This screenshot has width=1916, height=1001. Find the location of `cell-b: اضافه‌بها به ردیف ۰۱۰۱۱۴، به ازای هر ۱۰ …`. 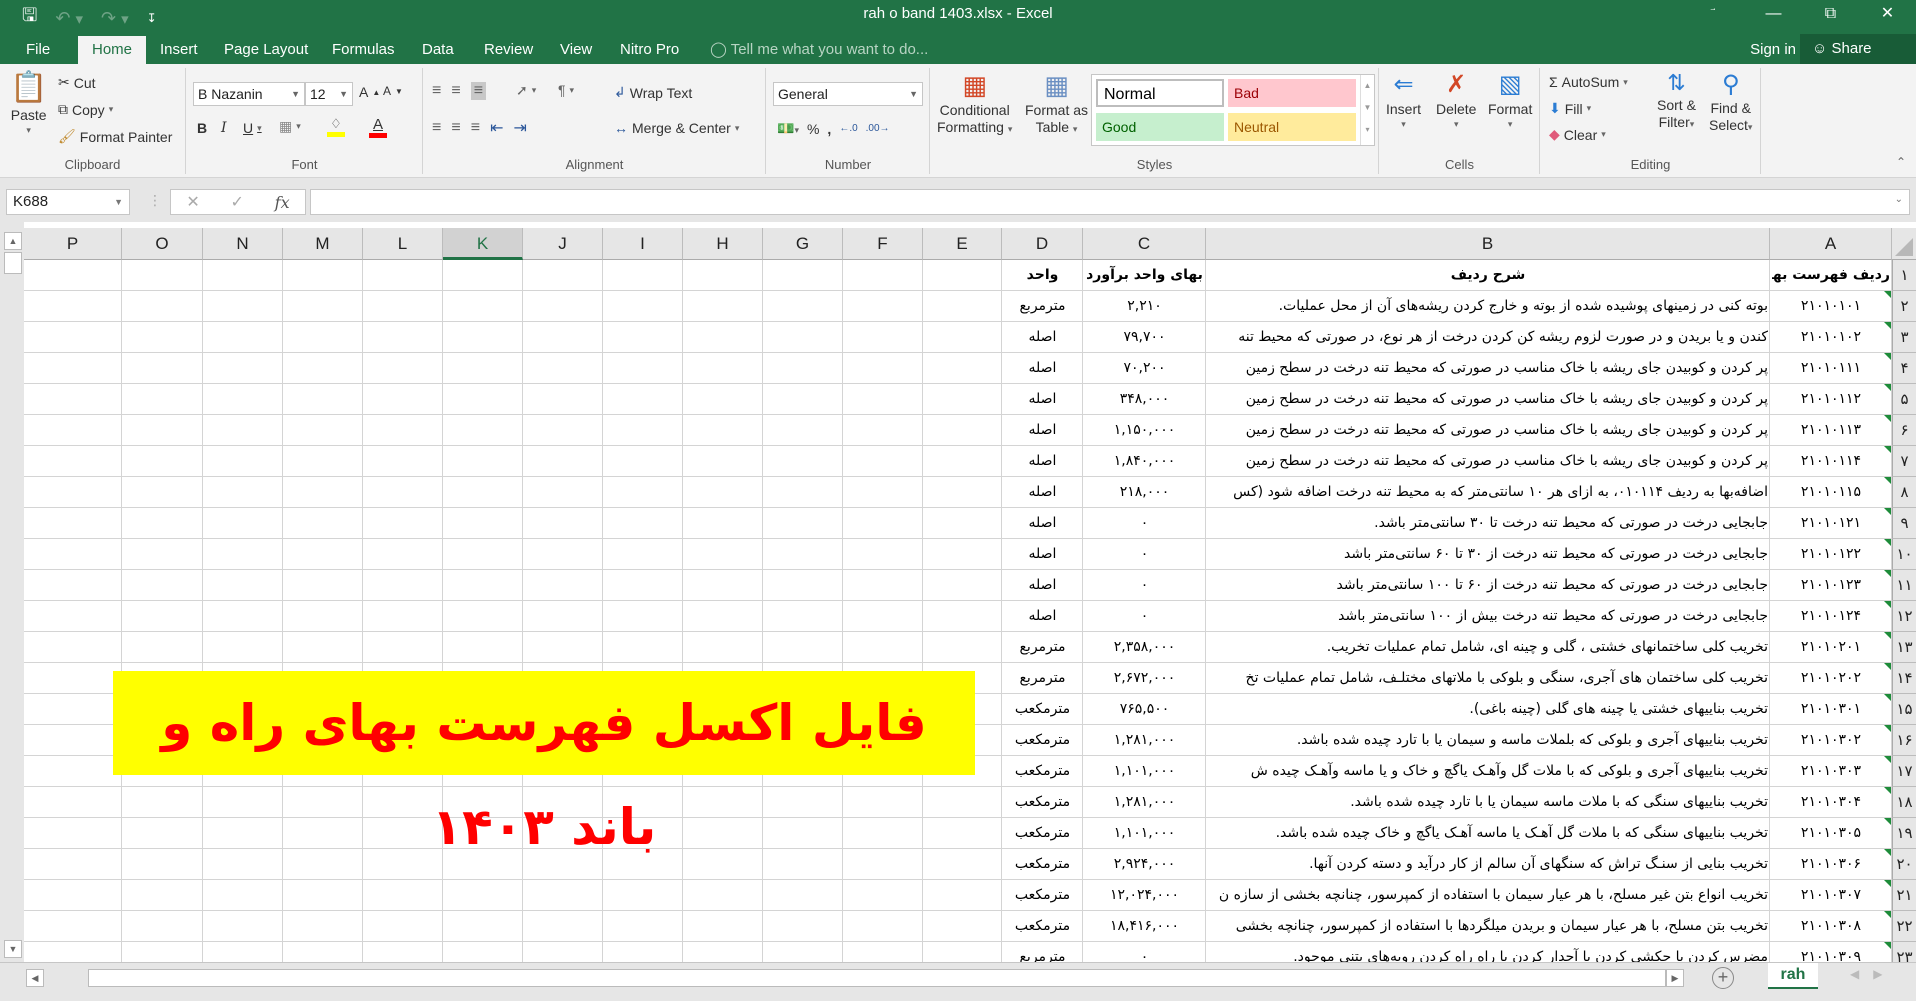

cell-b: اضافه‌بها به ردیف ۰۱۰۱۱۴، به ازای هر ۱۰ … is located at coordinates (1488, 492).